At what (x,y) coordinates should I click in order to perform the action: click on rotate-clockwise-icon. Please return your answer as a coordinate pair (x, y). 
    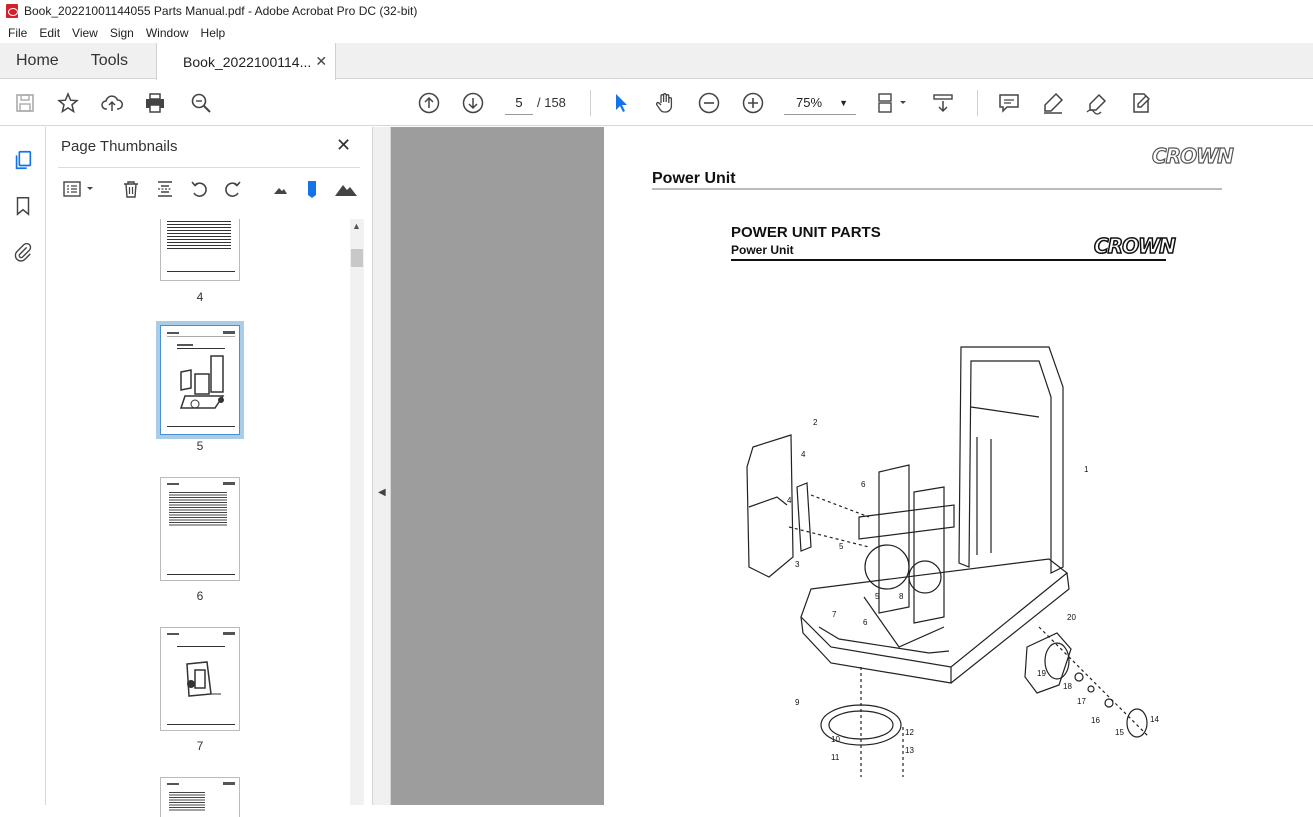
    Looking at the image, I should click on (233, 189).